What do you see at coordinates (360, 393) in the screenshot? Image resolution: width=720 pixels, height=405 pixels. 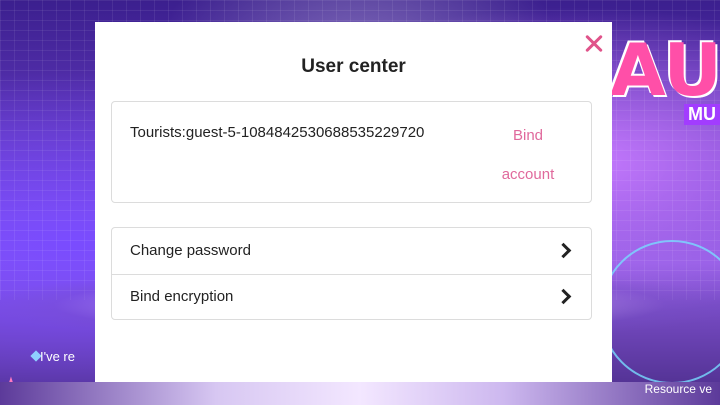 I see `background-card-strip` at bounding box center [360, 393].